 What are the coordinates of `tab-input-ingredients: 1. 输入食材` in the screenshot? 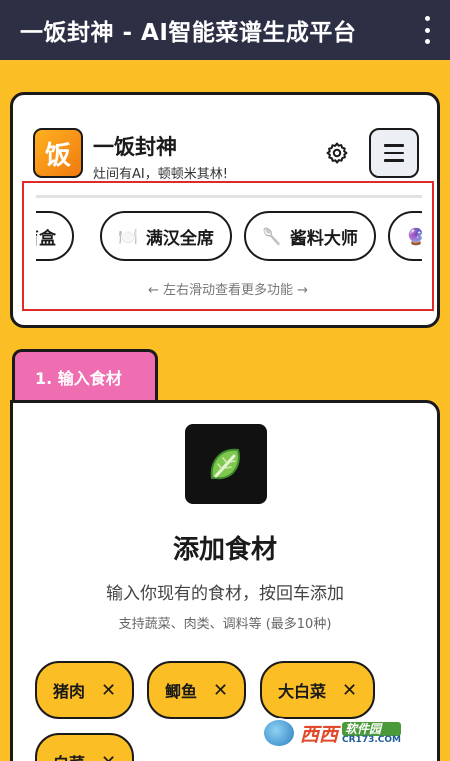 It's located at (85, 375).